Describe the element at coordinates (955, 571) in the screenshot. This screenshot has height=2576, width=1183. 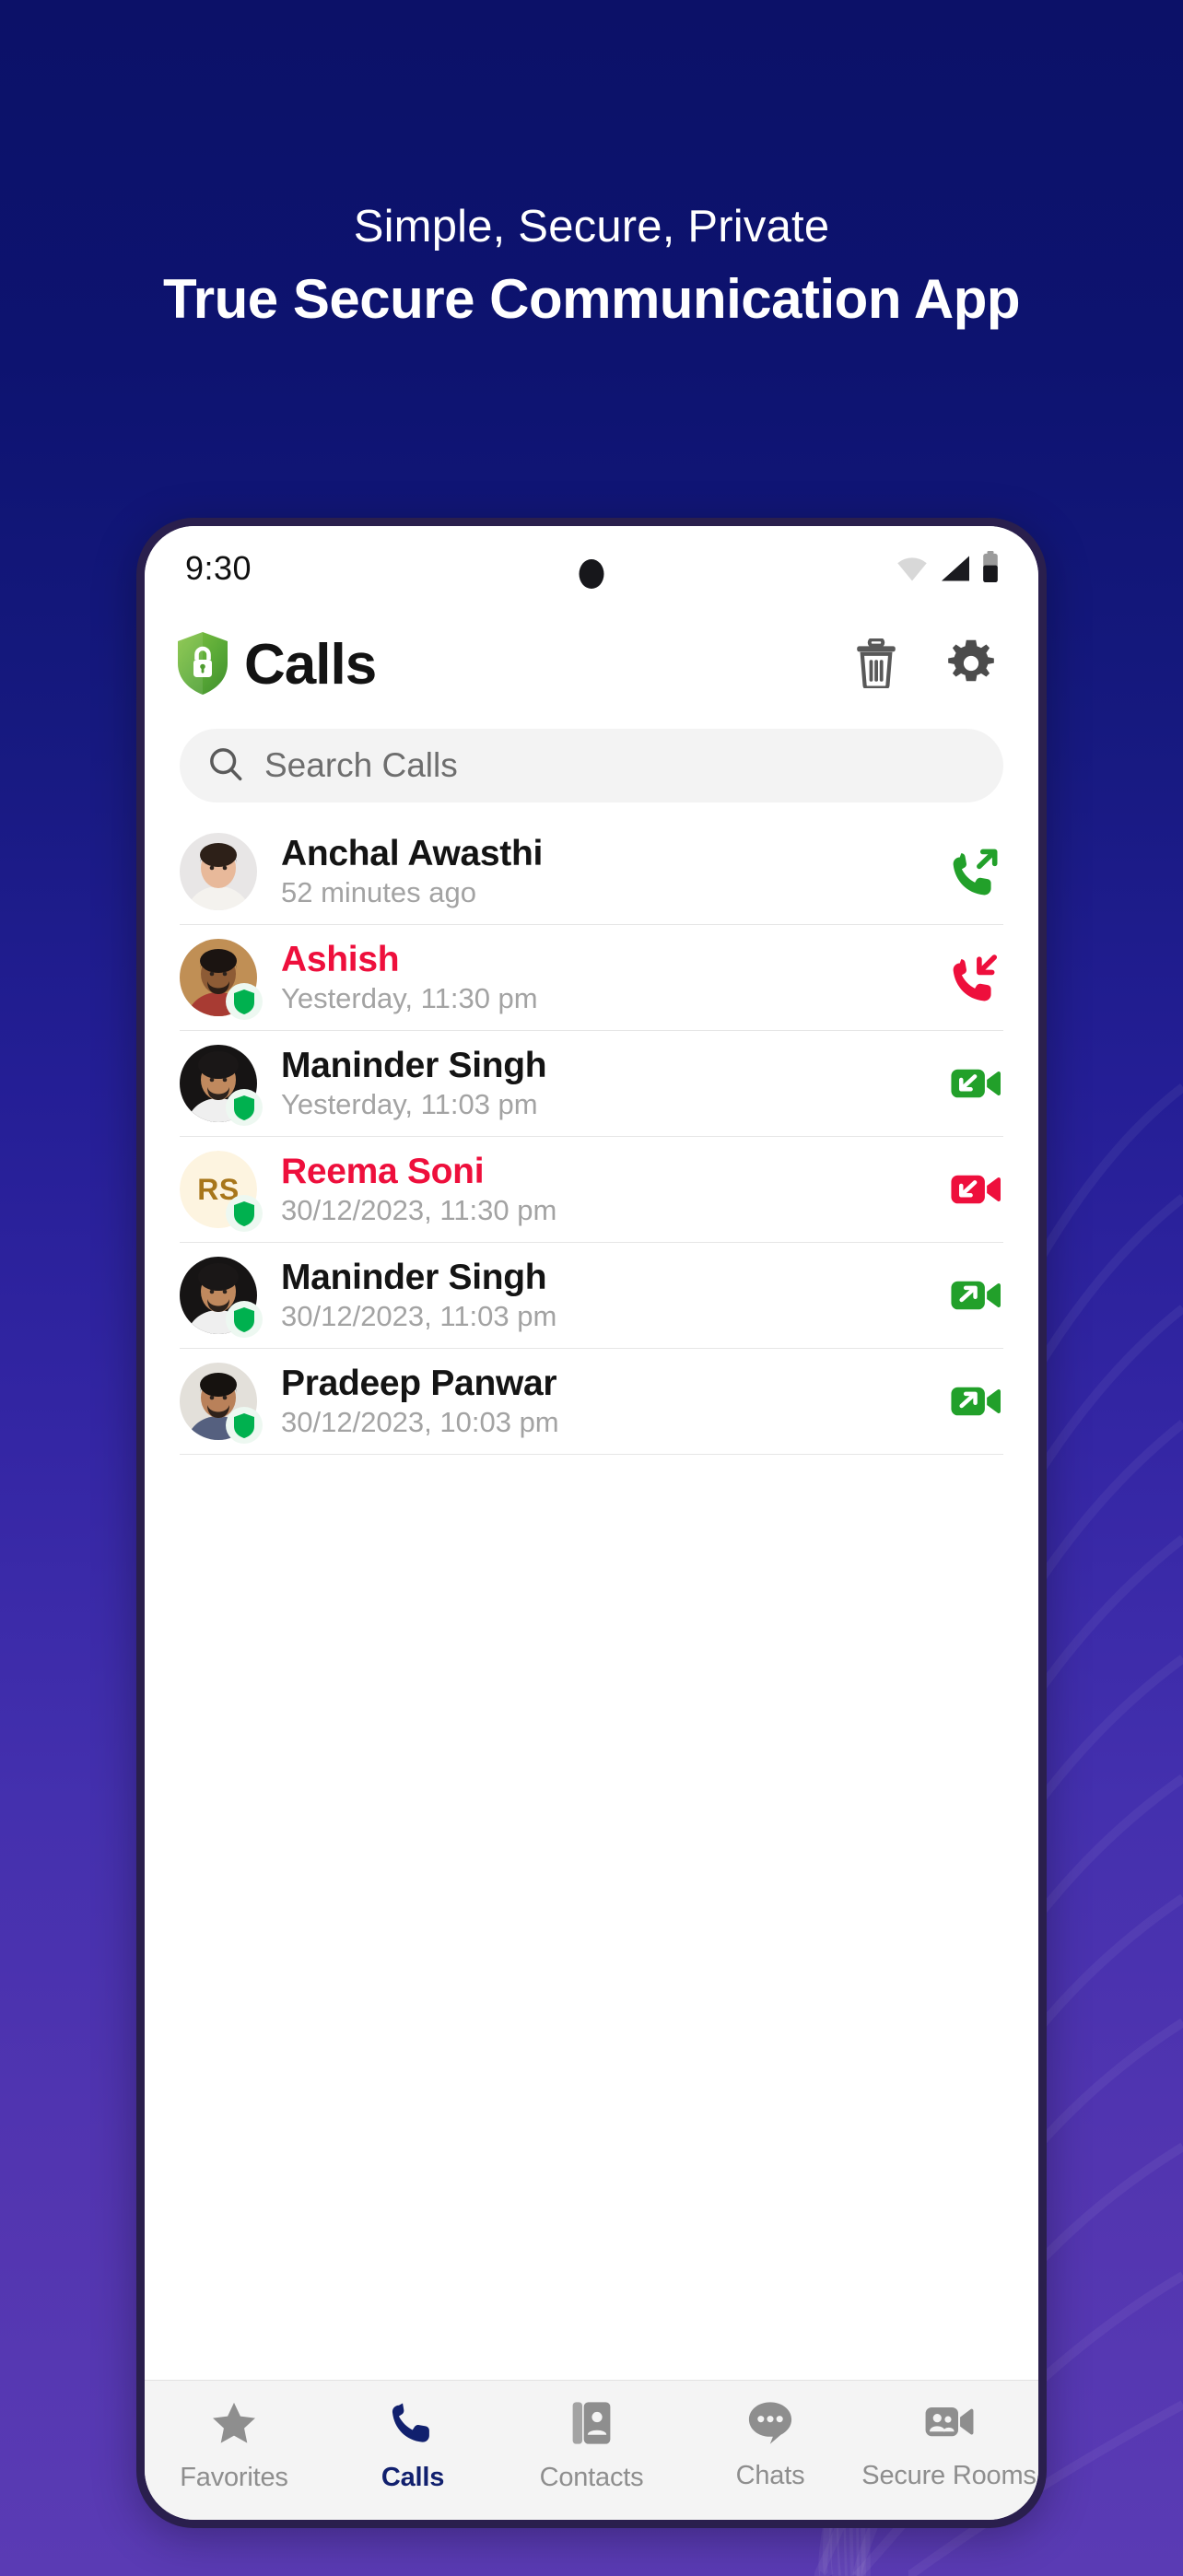
I see `cellular-signal-icon` at that location.